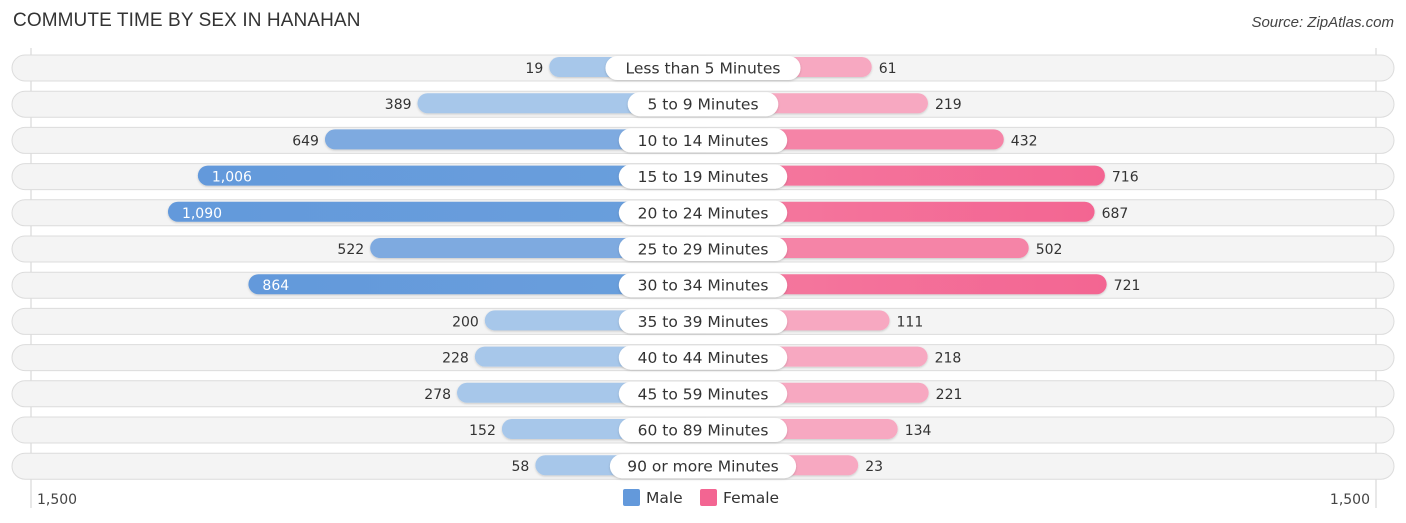  Describe the element at coordinates (918, 431) in the screenshot. I see `value-label-female: 134` at that location.